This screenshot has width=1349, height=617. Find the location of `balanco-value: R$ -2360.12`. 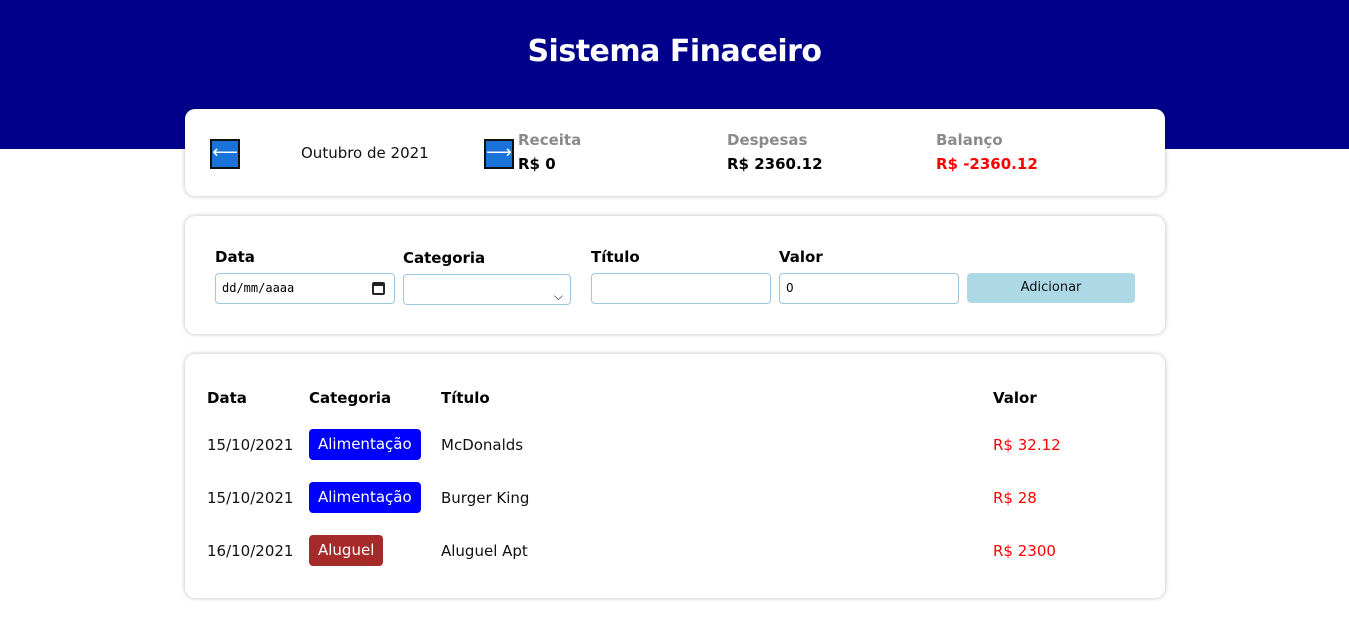

balanco-value: R$ -2360.12 is located at coordinates (987, 164).